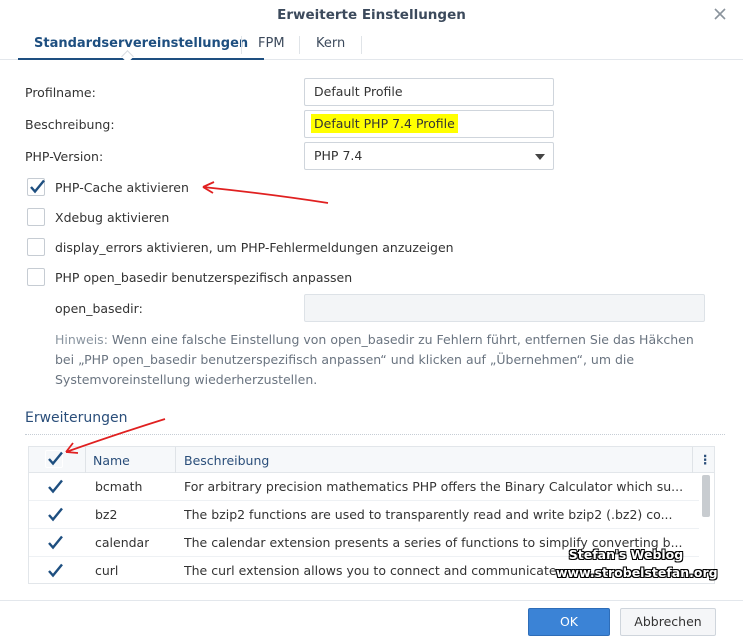 Image resolution: width=743 pixels, height=643 pixels. I want to click on tab-fpm: FPM, so click(271, 45).